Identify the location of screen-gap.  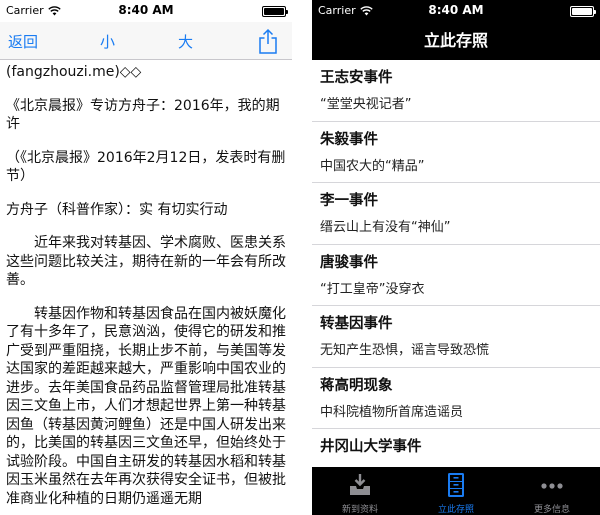
(302, 257).